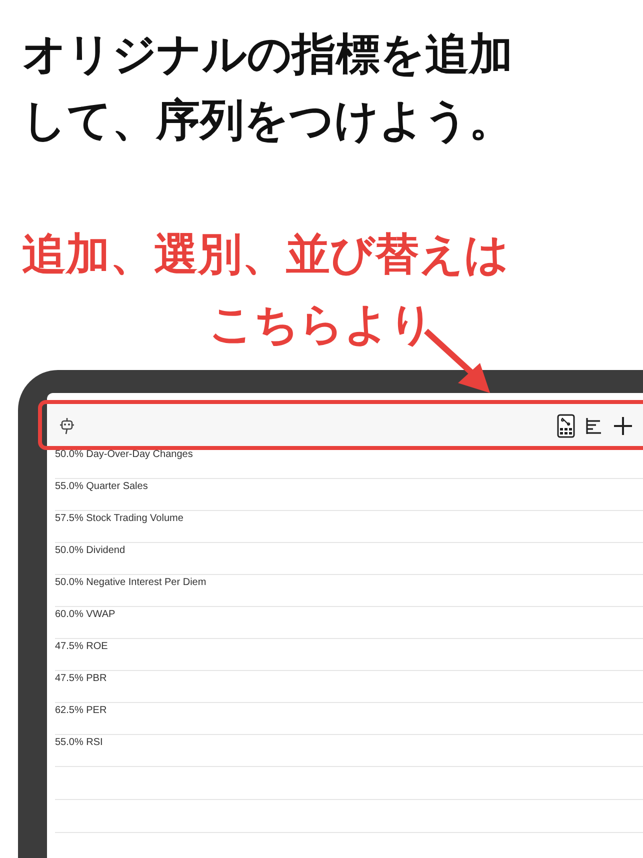  What do you see at coordinates (131, 583) in the screenshot?
I see `indicator-label: 50.0% Negative Interest Per Diem` at bounding box center [131, 583].